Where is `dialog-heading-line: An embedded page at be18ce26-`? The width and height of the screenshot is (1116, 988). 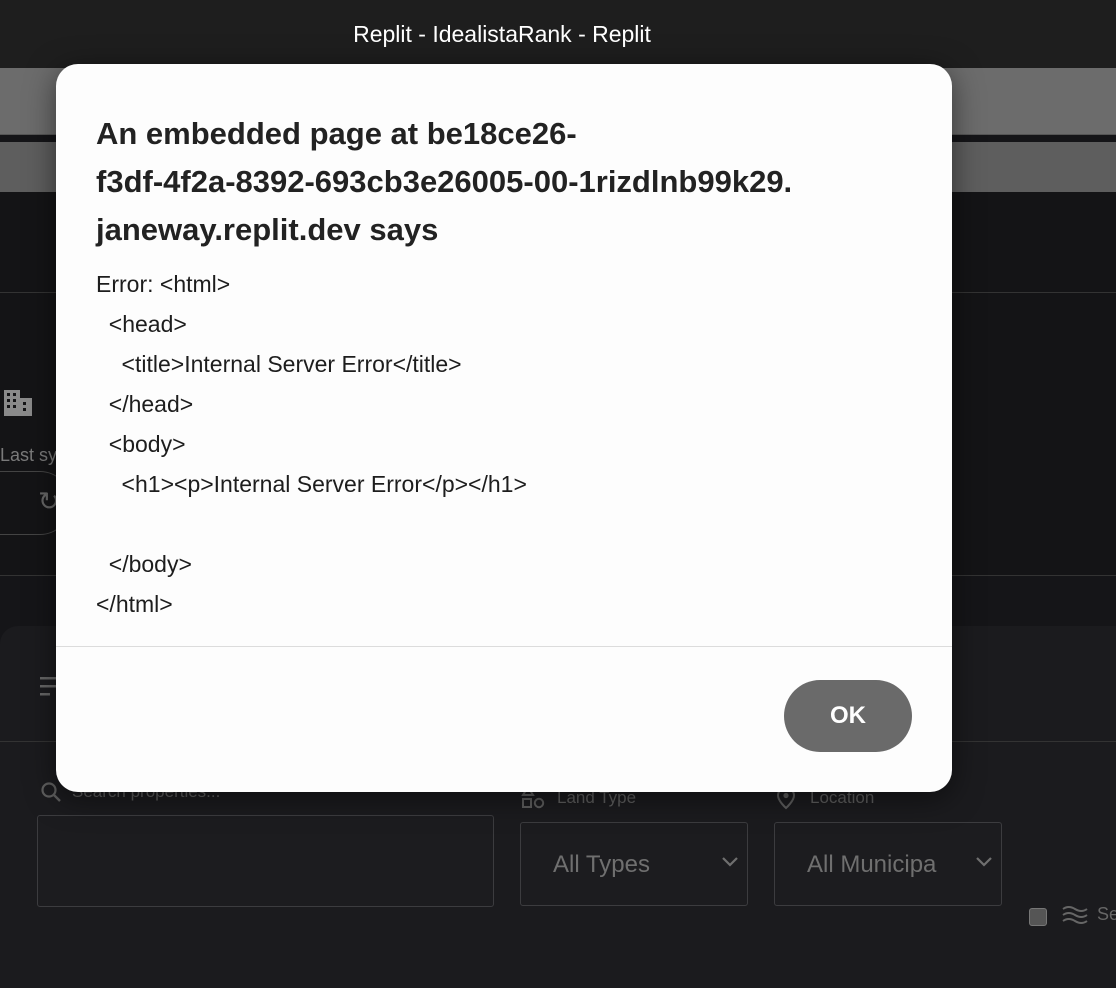
dialog-heading-line: An embedded page at be18ce26- is located at coordinates (336, 133).